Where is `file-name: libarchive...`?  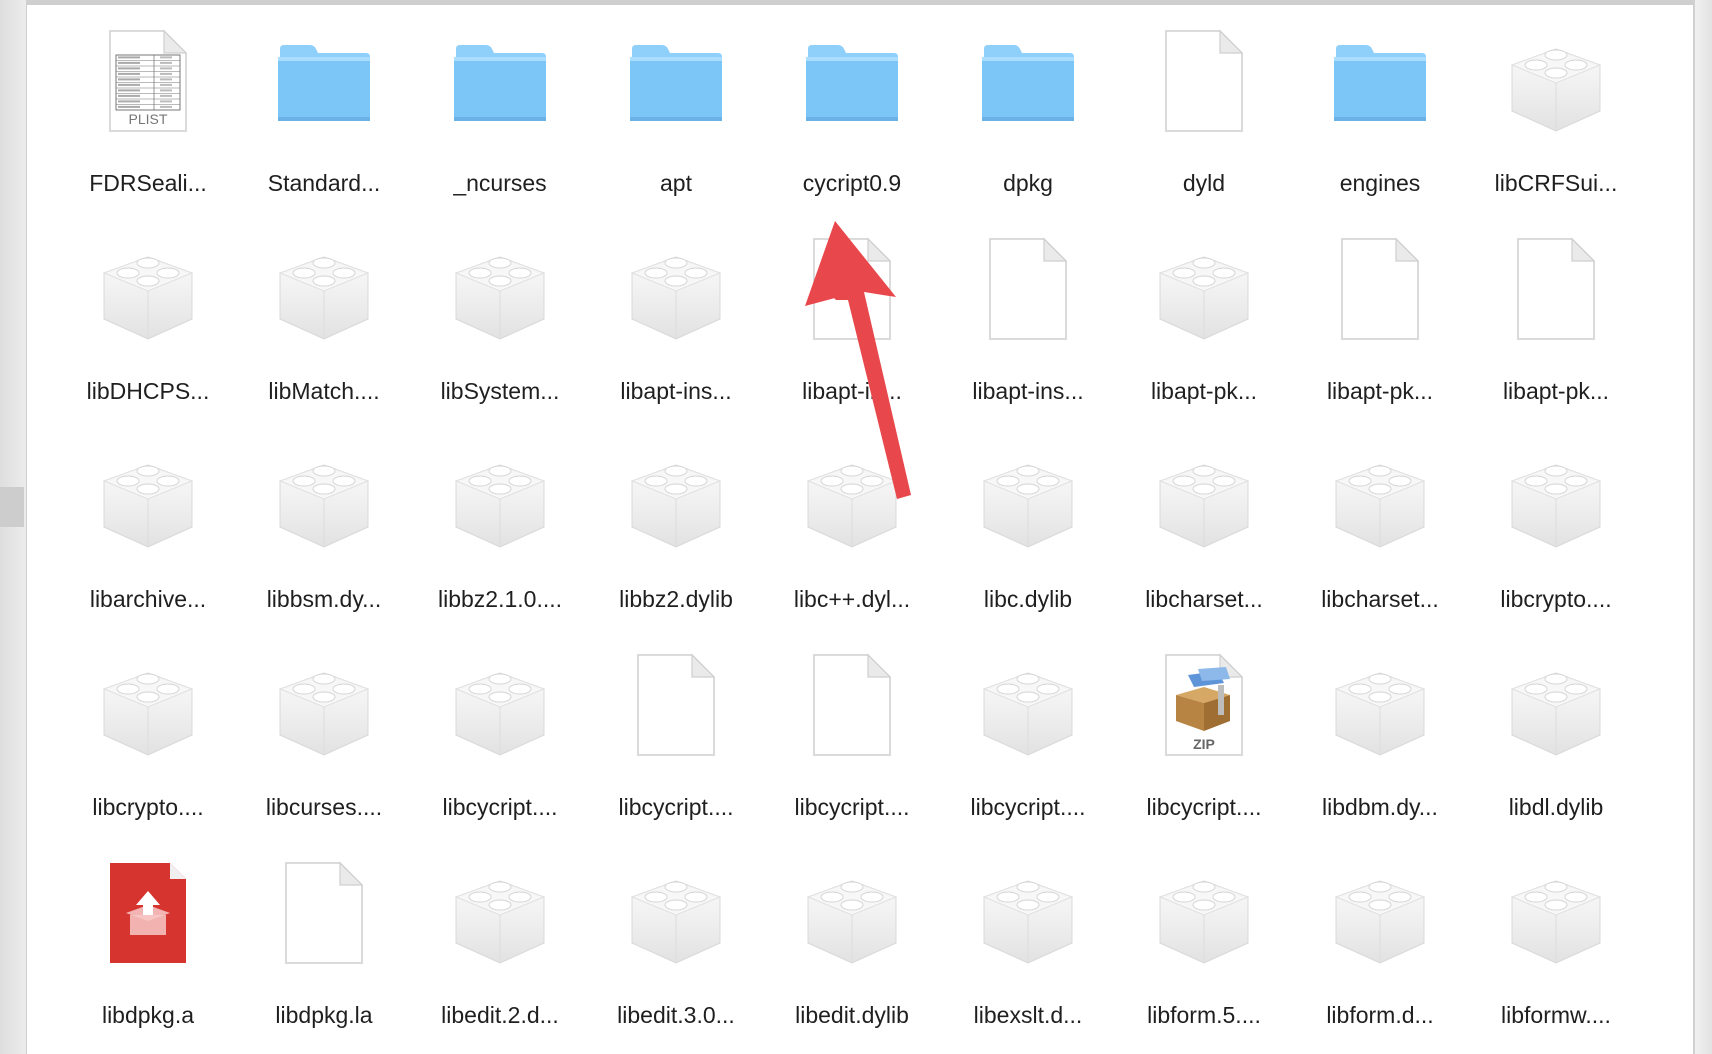
file-name: libarchive... is located at coordinates (148, 599).